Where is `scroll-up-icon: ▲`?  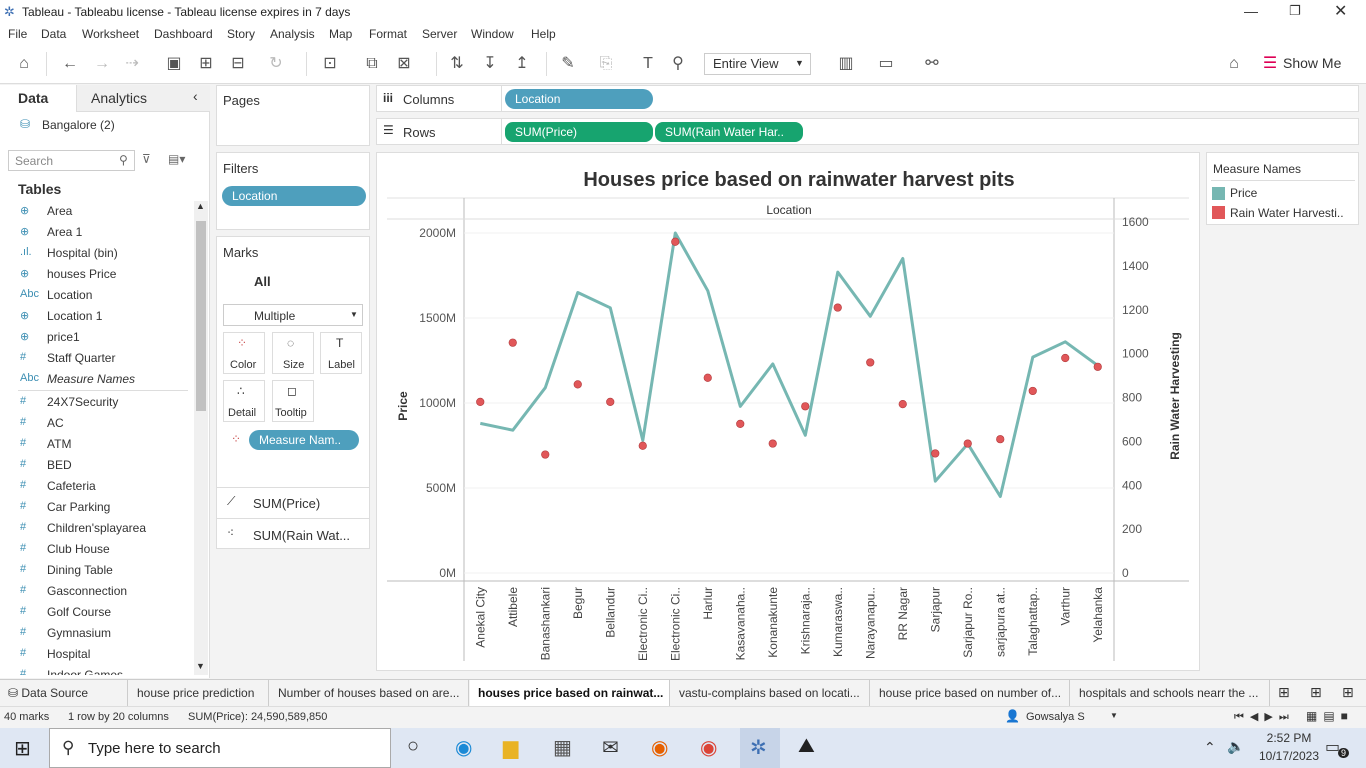 scroll-up-icon: ▲ is located at coordinates (200, 206).